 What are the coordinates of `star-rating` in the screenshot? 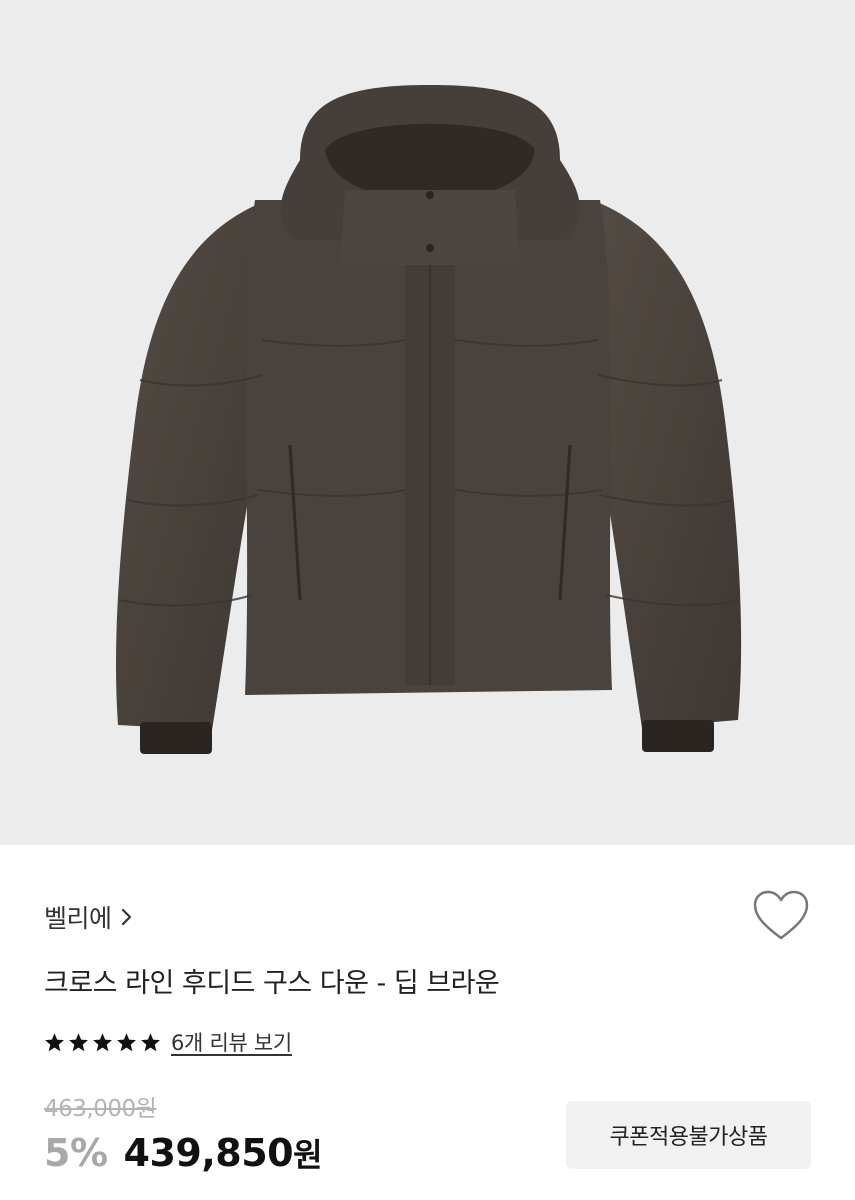 It's located at (102, 1042).